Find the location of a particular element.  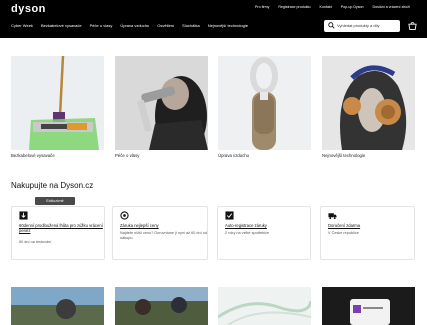

vacuum-image is located at coordinates (57, 103).